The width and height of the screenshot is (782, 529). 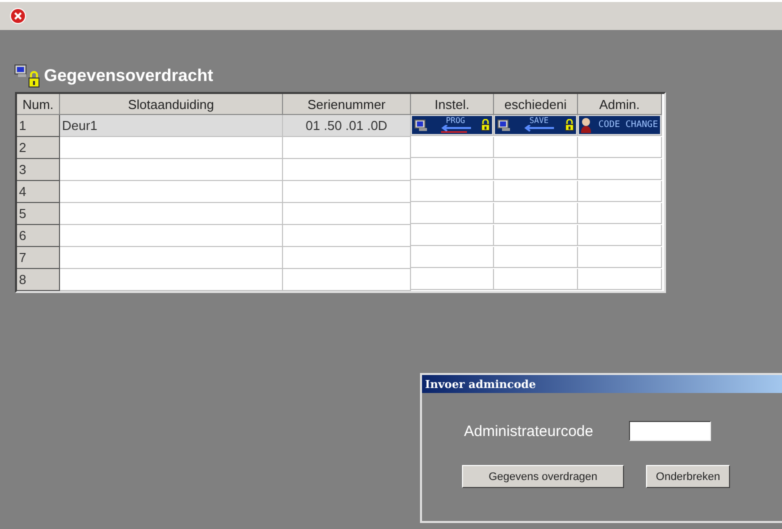 I want to click on row-number: 1, so click(x=38, y=126).